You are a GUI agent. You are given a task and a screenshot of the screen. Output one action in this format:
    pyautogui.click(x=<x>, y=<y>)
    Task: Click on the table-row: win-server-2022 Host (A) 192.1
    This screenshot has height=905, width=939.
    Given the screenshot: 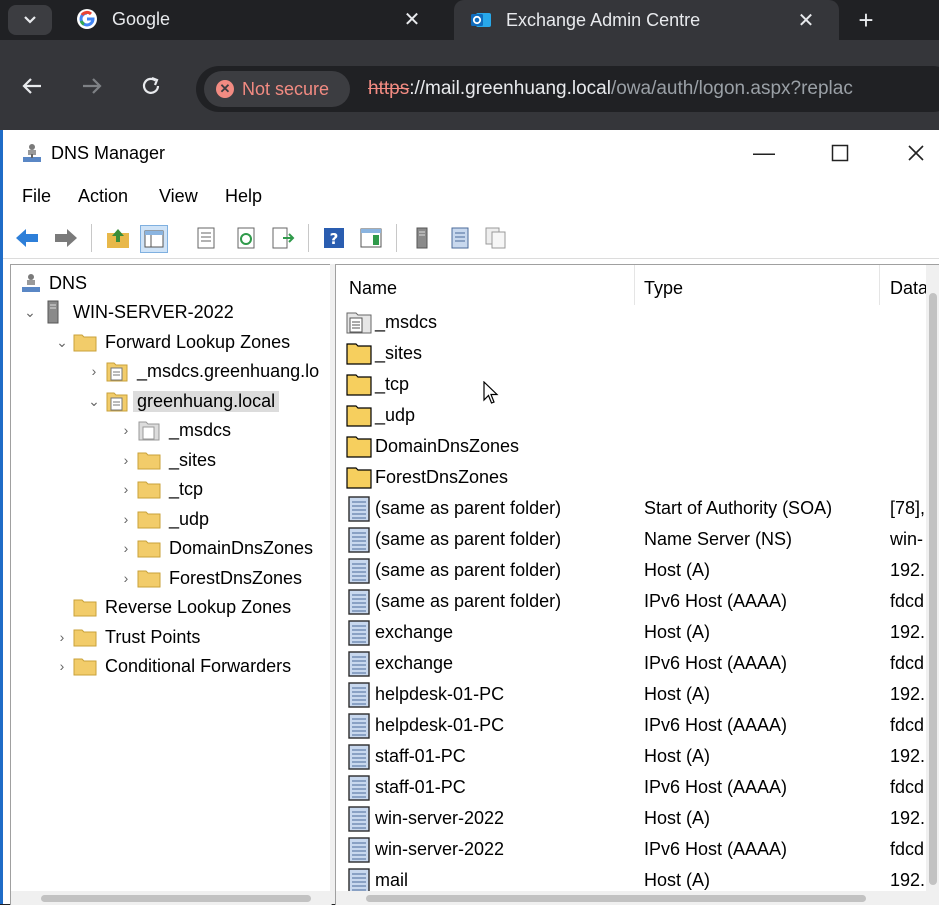 What is the action you would take?
    pyautogui.click(x=637, y=818)
    